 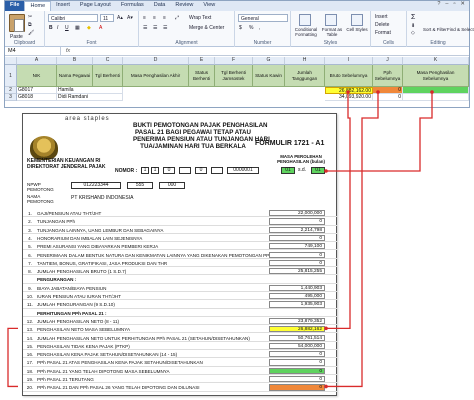 I want to click on paste-icon, so click(x=17, y=23).